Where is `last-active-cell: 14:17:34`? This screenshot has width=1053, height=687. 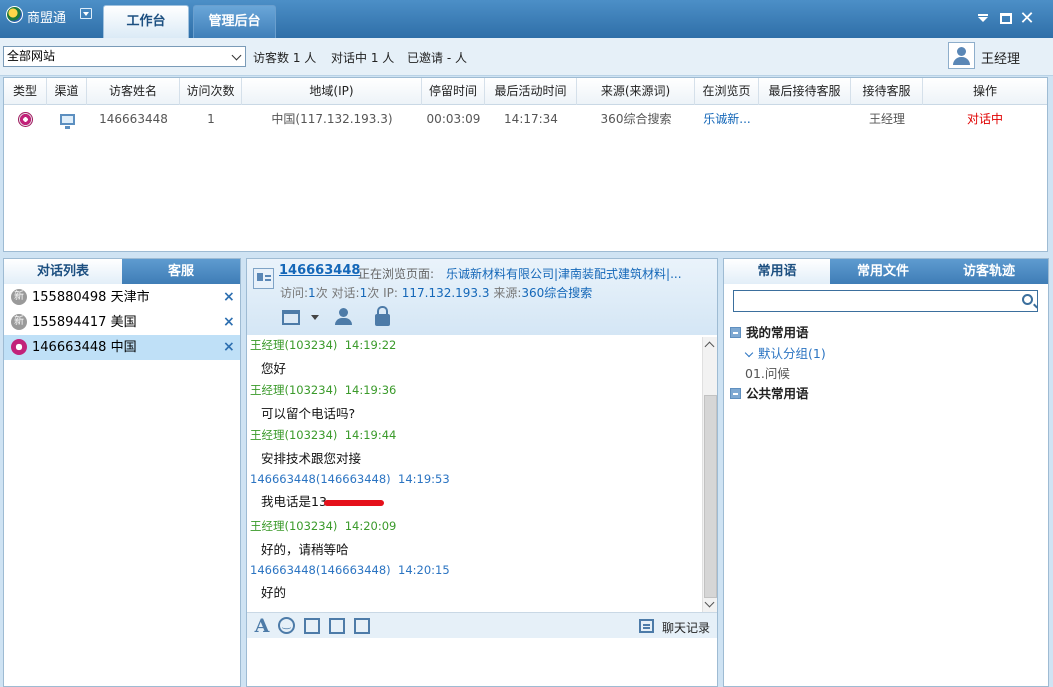 last-active-cell: 14:17:34 is located at coordinates (531, 119).